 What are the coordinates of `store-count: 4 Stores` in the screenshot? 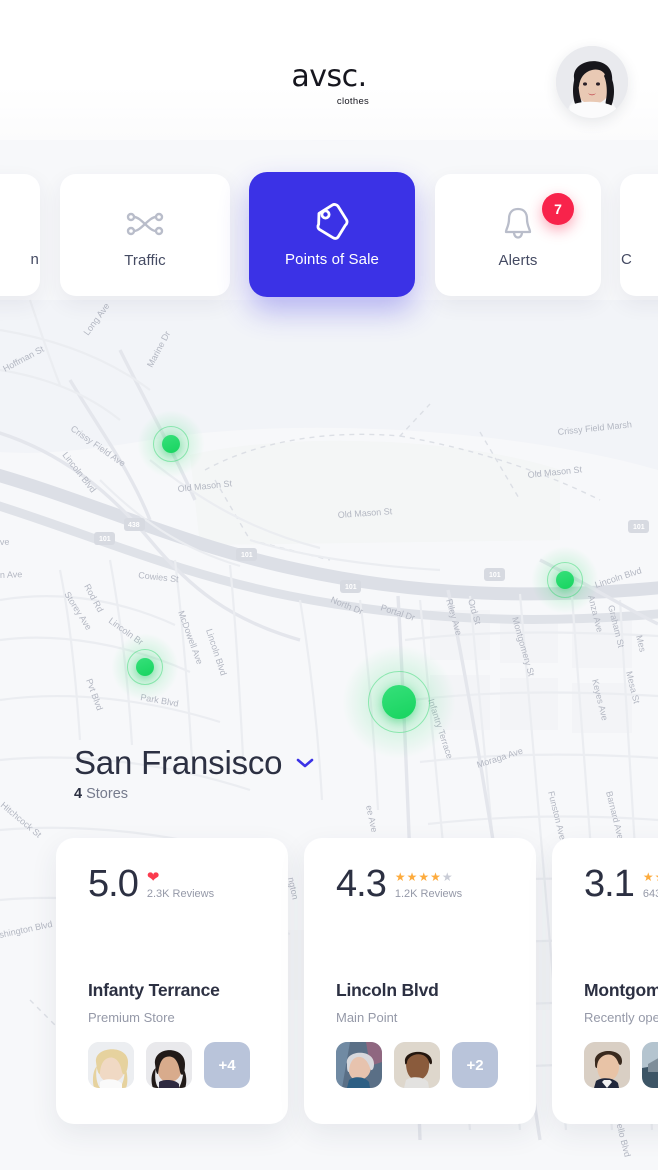 It's located at (195, 794).